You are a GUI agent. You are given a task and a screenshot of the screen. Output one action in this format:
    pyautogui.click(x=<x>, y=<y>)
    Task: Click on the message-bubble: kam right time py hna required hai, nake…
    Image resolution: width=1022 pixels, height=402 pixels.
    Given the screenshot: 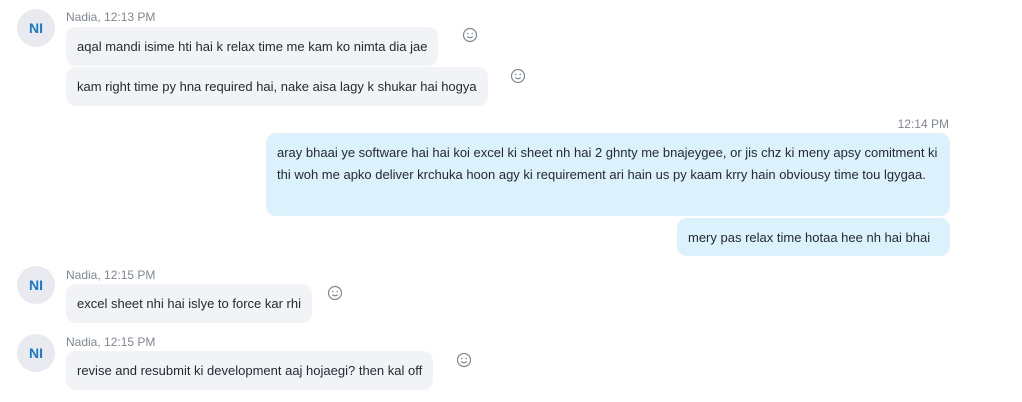 What is the action you would take?
    pyautogui.click(x=277, y=86)
    